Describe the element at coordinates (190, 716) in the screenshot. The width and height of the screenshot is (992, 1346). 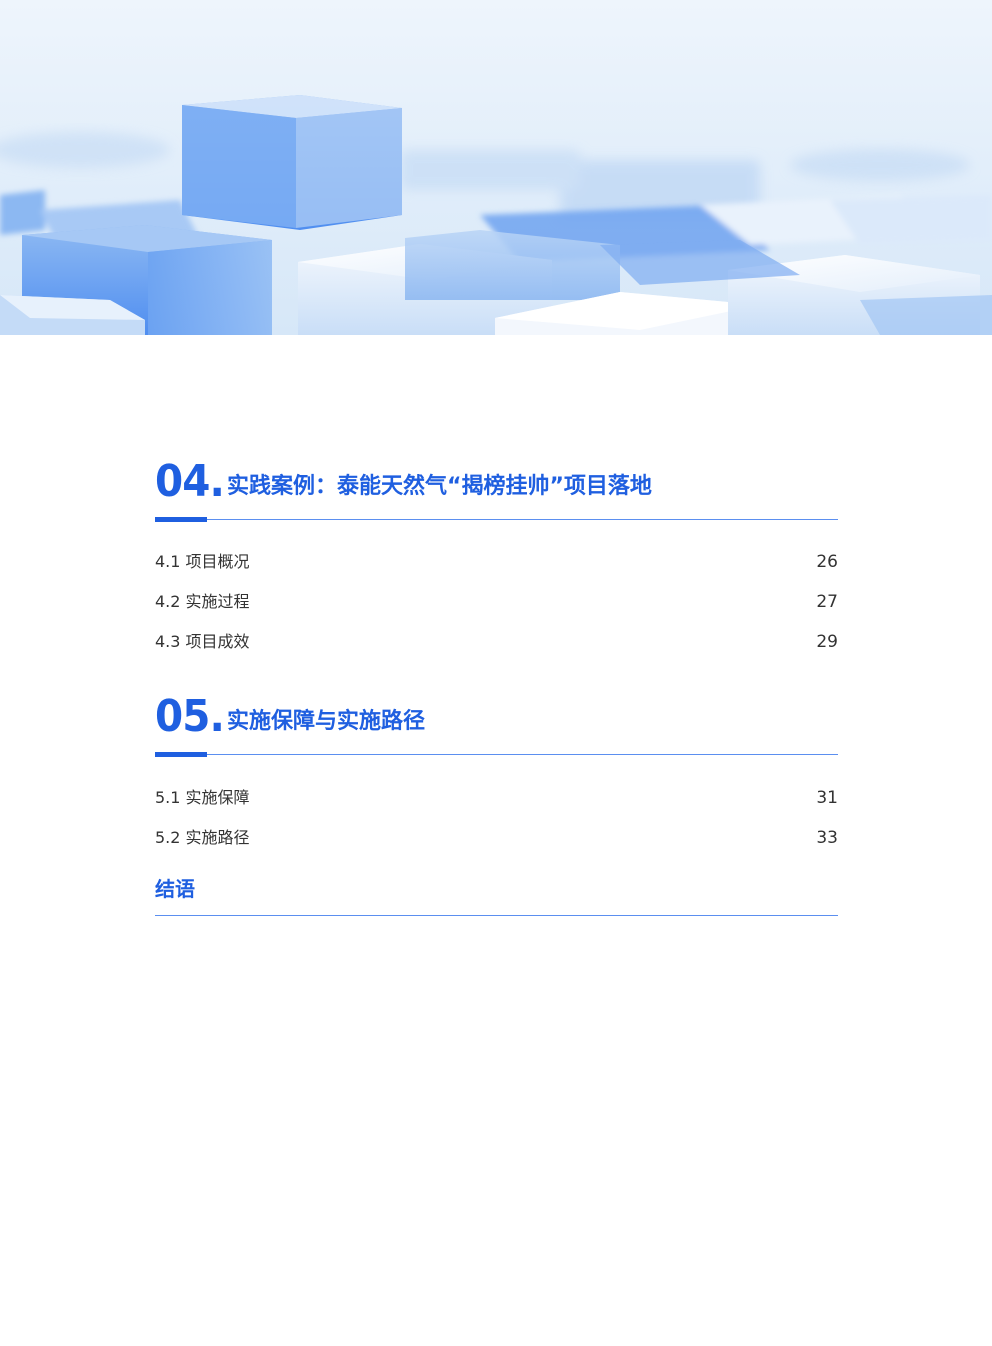
I see `section-number: 05.` at that location.